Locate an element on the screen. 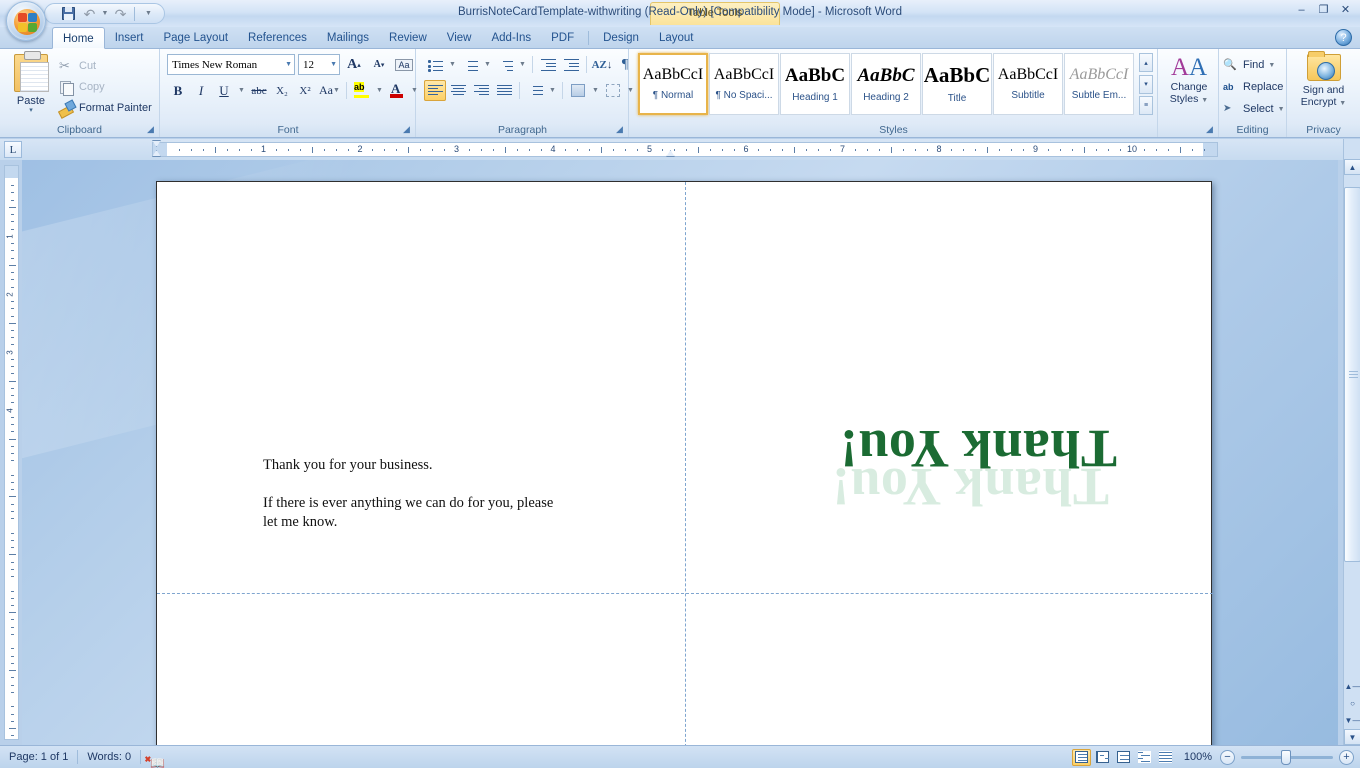  office-button is located at coordinates (26, 21).